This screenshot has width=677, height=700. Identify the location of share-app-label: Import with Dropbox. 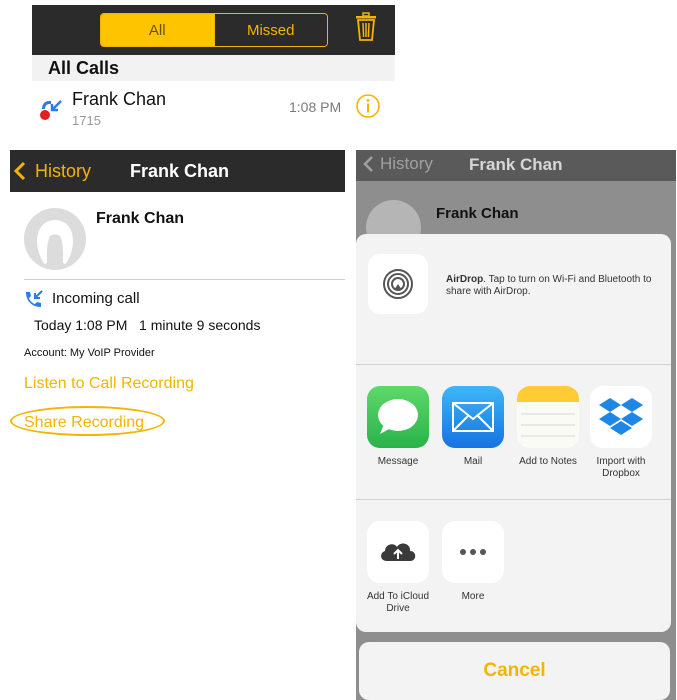
(621, 467).